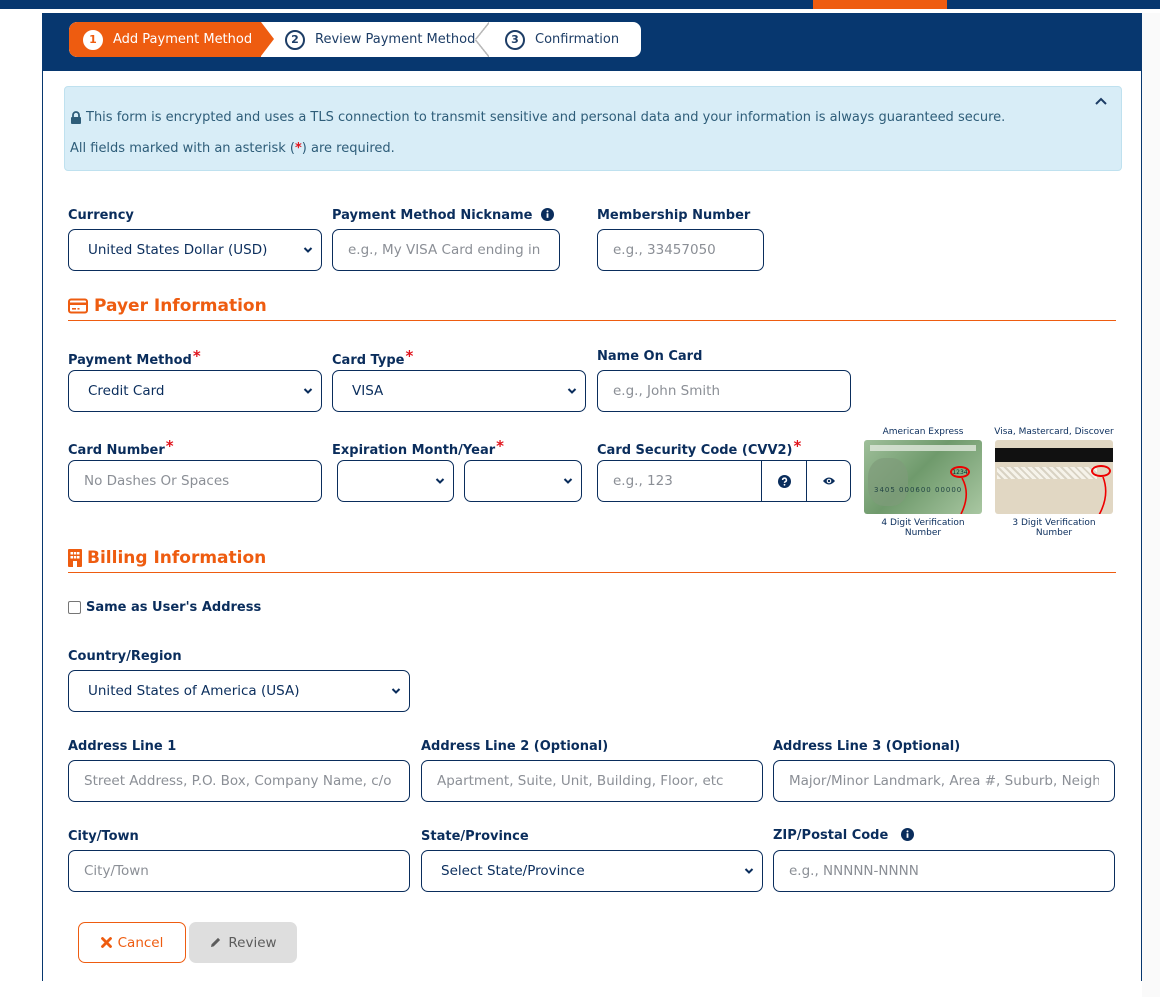 This screenshot has height=997, width=1160. I want to click on card-example-caption: 4 Digit Verification Number, so click(923, 528).